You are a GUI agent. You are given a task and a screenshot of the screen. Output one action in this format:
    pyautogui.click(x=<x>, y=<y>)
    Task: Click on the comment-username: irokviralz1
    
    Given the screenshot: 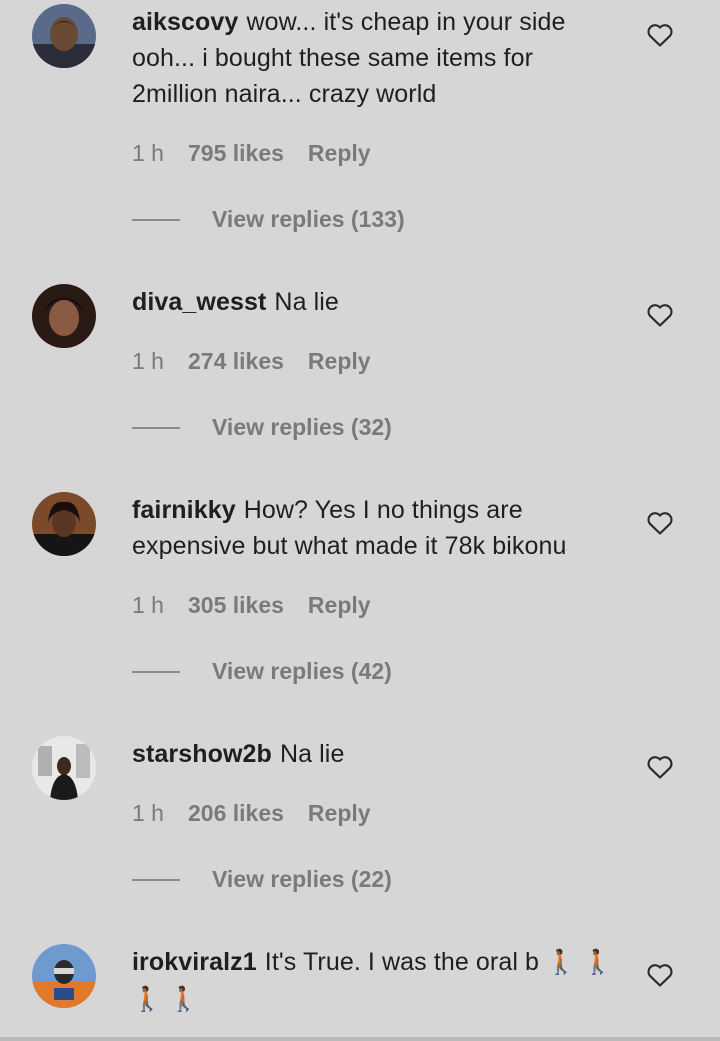 What is the action you would take?
    pyautogui.click(x=194, y=962)
    